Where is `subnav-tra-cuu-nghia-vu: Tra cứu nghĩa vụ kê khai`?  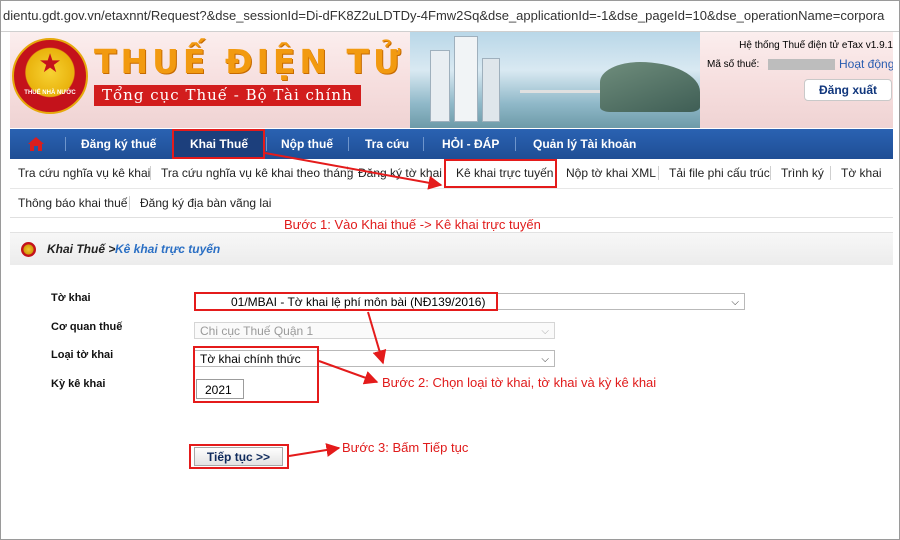
subnav-tra-cuu-nghia-vu: Tra cứu nghĩa vụ kê khai is located at coordinates (84, 173).